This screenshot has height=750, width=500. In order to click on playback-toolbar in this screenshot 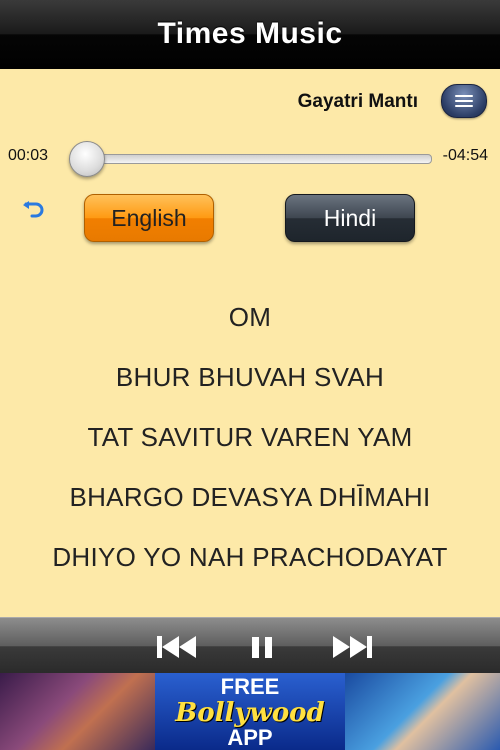, I will do `click(250, 645)`.